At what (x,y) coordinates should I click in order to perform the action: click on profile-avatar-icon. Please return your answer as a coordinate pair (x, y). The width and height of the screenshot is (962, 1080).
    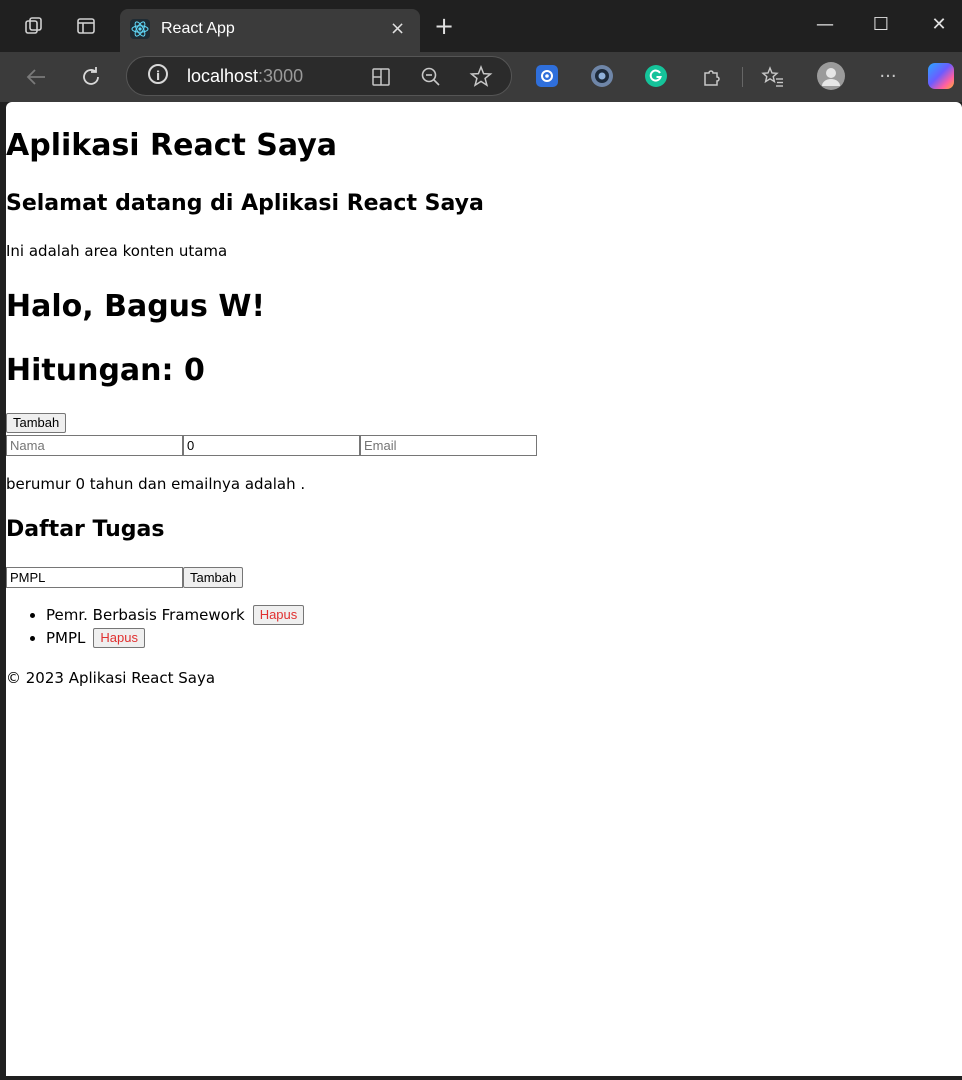
    Looking at the image, I should click on (831, 76).